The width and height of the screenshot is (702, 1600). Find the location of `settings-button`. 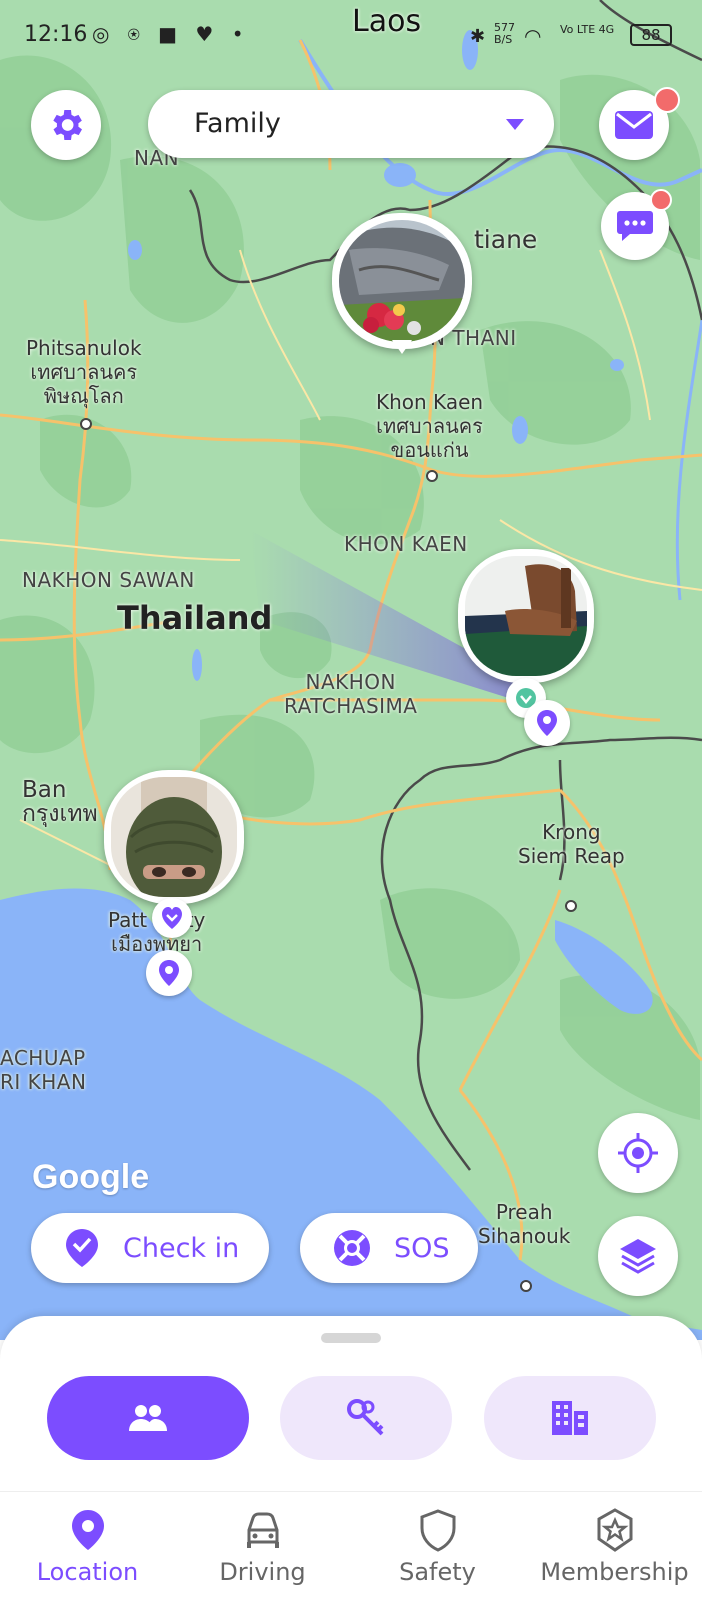

settings-button is located at coordinates (66, 125).